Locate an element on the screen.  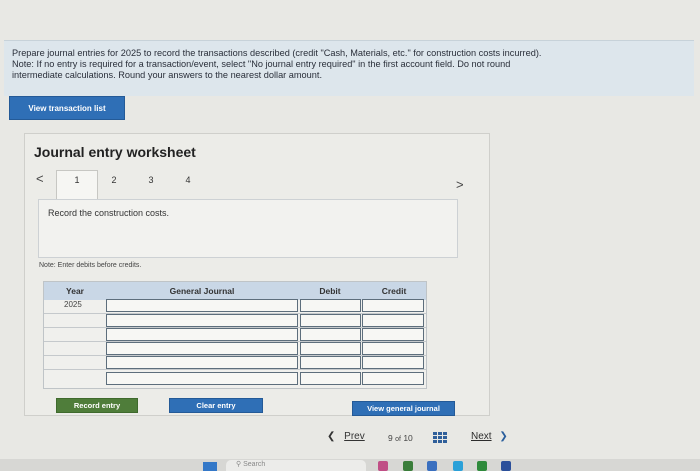
debits-note: Note: Enter debits before credits. is located at coordinates (90, 265).